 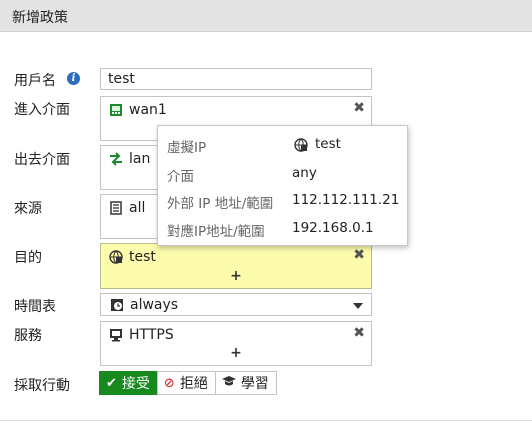 What do you see at coordinates (328, 144) in the screenshot?
I see `tooltip-vip-value: test` at bounding box center [328, 144].